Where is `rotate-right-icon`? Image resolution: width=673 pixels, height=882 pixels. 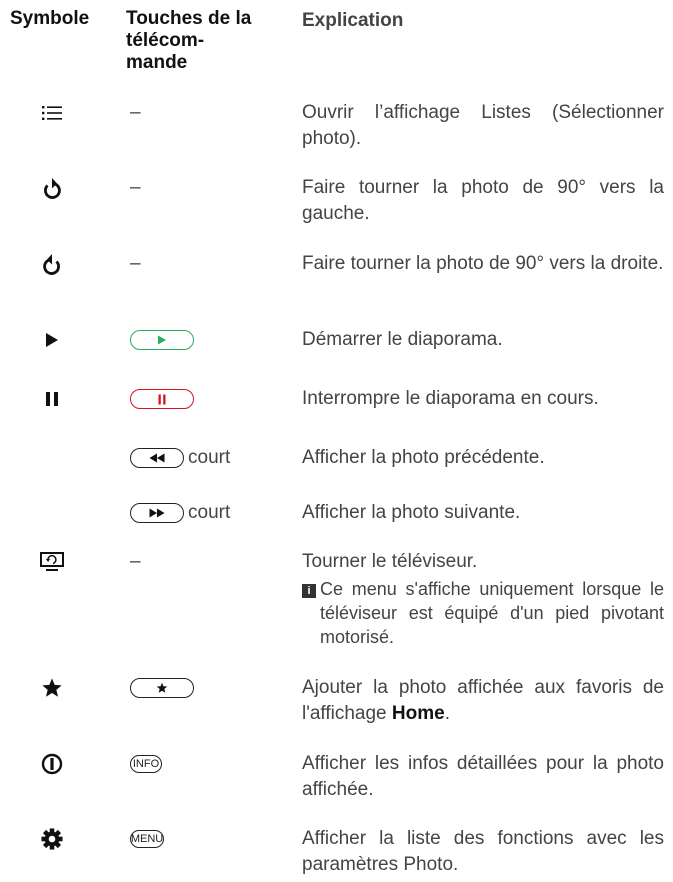 rotate-right-icon is located at coordinates (52, 264).